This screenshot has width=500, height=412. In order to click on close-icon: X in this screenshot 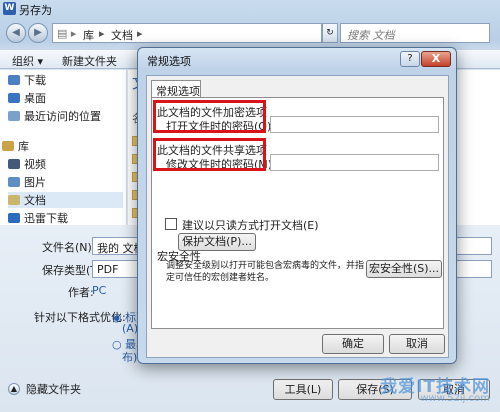, I will do `click(436, 59)`.